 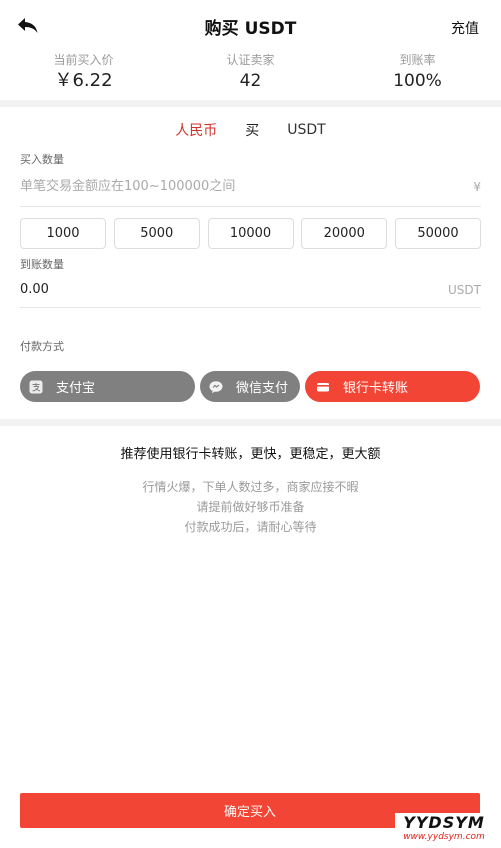 I want to click on payment-option-label: 支付宝, so click(x=76, y=388).